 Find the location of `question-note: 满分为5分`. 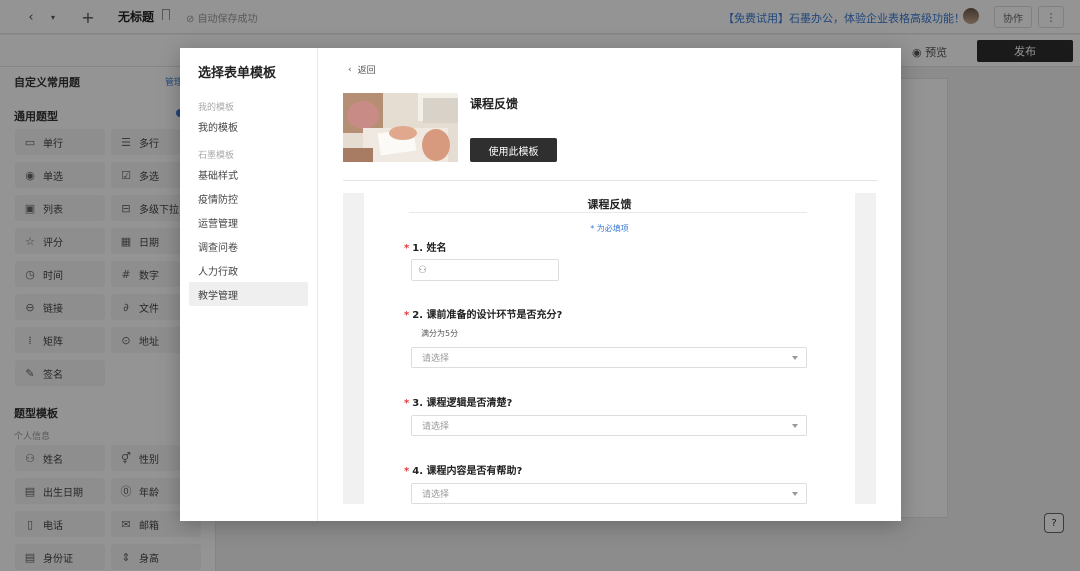

question-note: 满分为5分 is located at coordinates (440, 333).